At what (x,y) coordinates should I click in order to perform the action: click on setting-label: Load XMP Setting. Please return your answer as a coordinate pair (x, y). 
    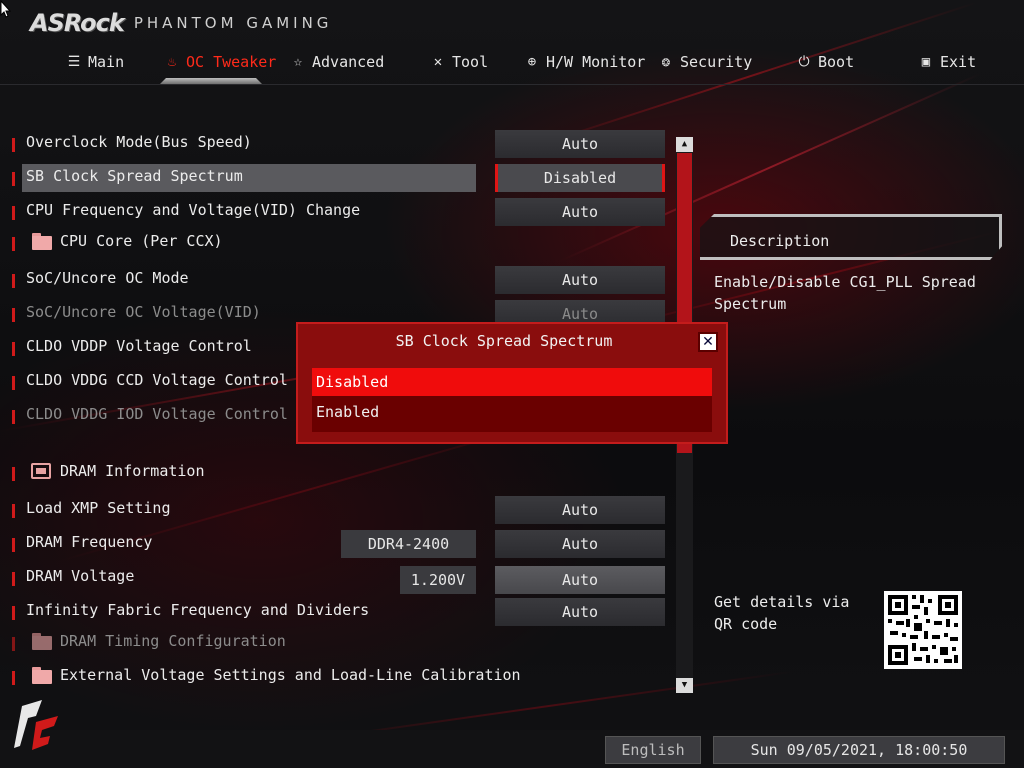
    Looking at the image, I should click on (98, 508).